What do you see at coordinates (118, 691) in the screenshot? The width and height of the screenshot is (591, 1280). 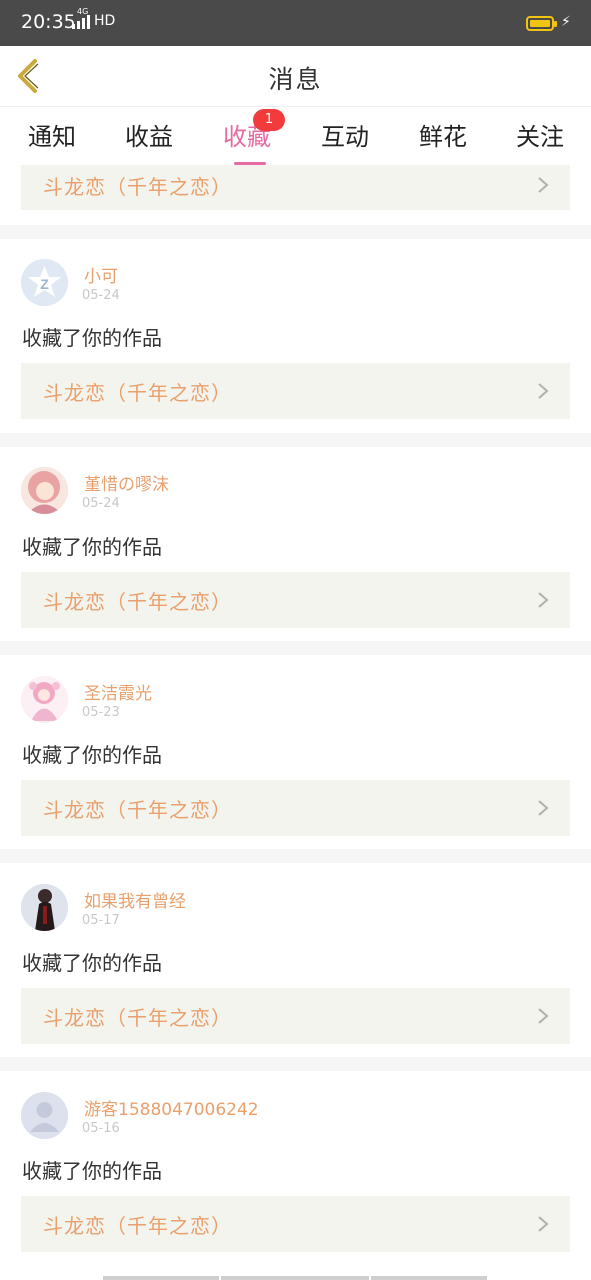 I see `user-name: 圣洁霞光` at bounding box center [118, 691].